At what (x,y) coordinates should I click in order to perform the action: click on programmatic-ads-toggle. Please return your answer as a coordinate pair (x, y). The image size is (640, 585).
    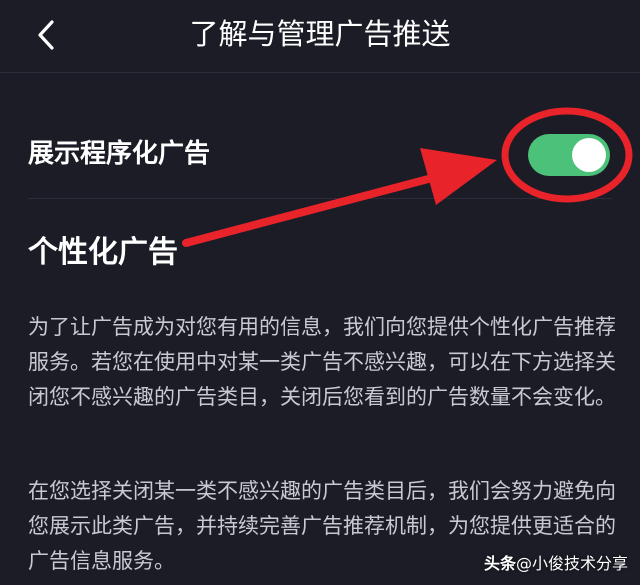
    Looking at the image, I should click on (569, 155).